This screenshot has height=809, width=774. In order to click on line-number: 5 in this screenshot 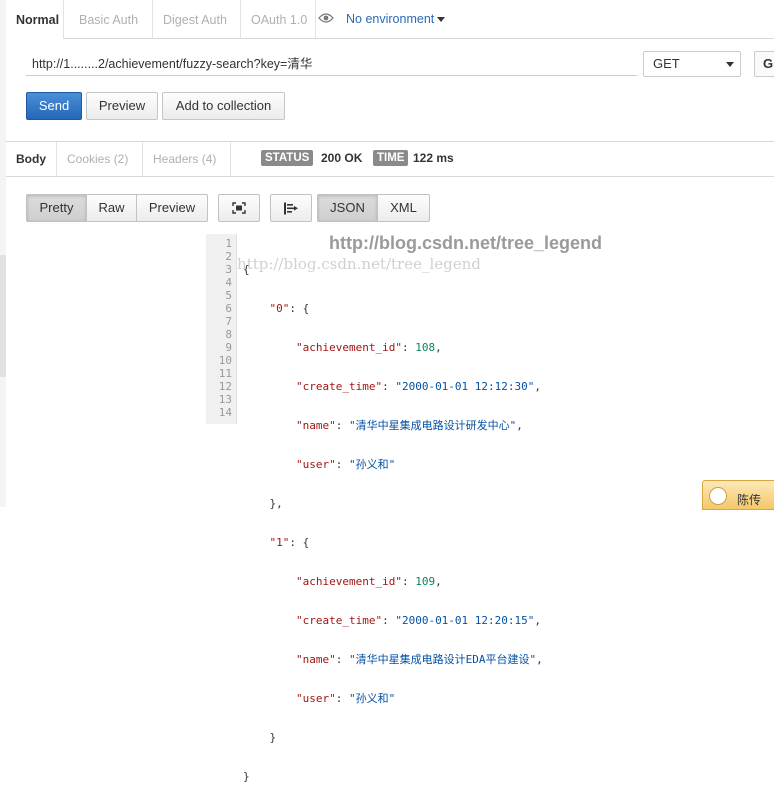, I will do `click(228, 295)`.